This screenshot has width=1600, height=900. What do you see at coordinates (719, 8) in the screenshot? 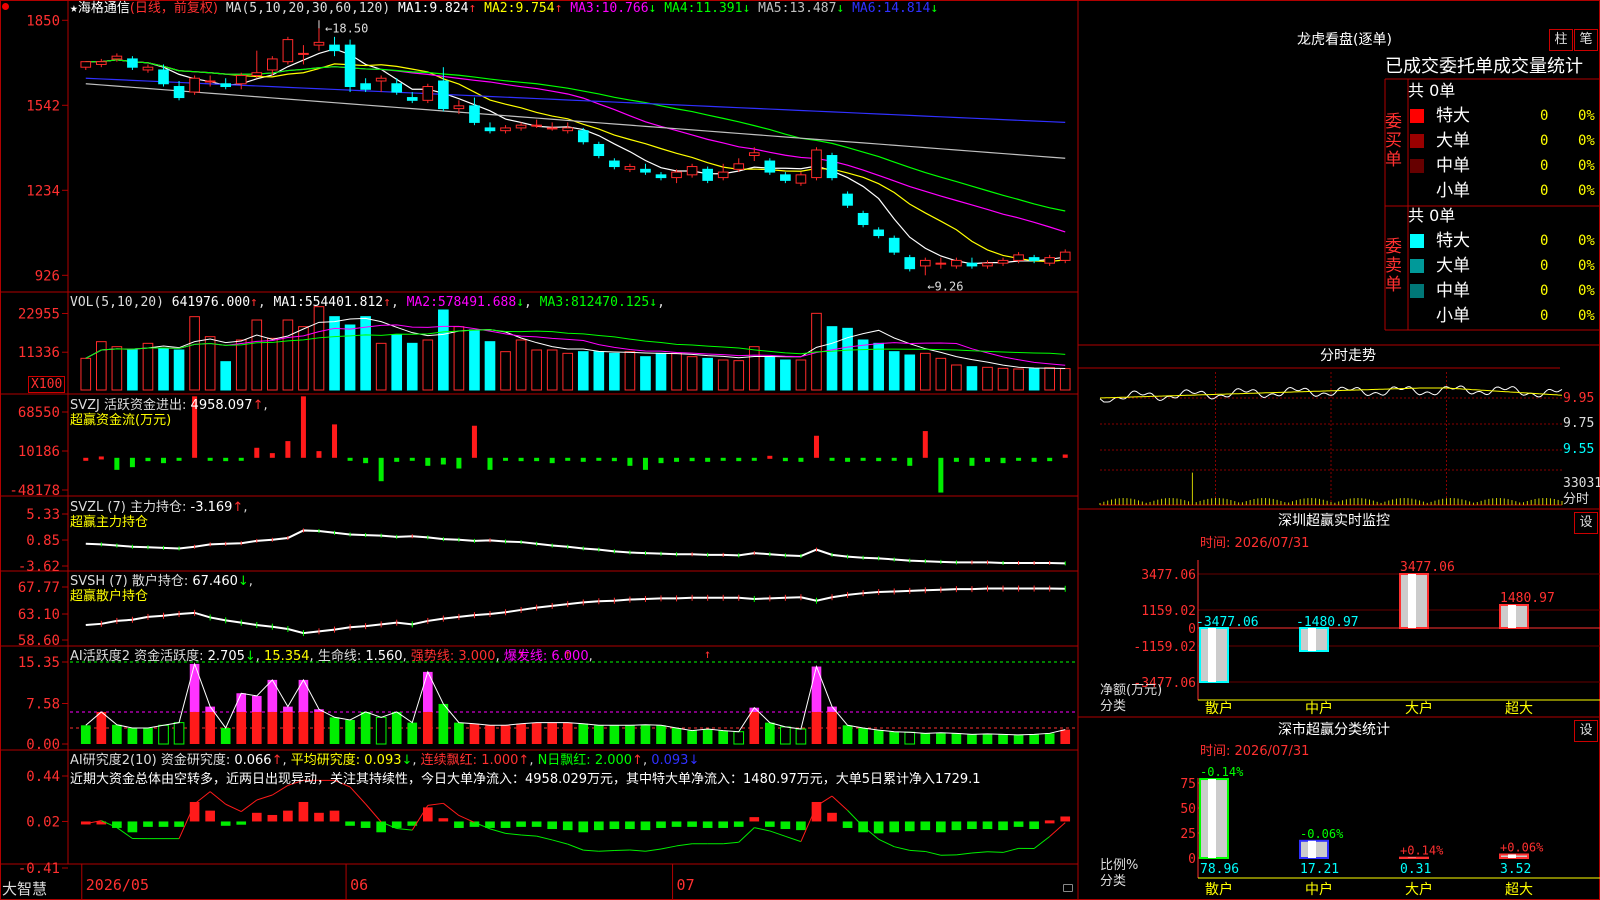
I see `ma4-value: 11.391` at bounding box center [719, 8].